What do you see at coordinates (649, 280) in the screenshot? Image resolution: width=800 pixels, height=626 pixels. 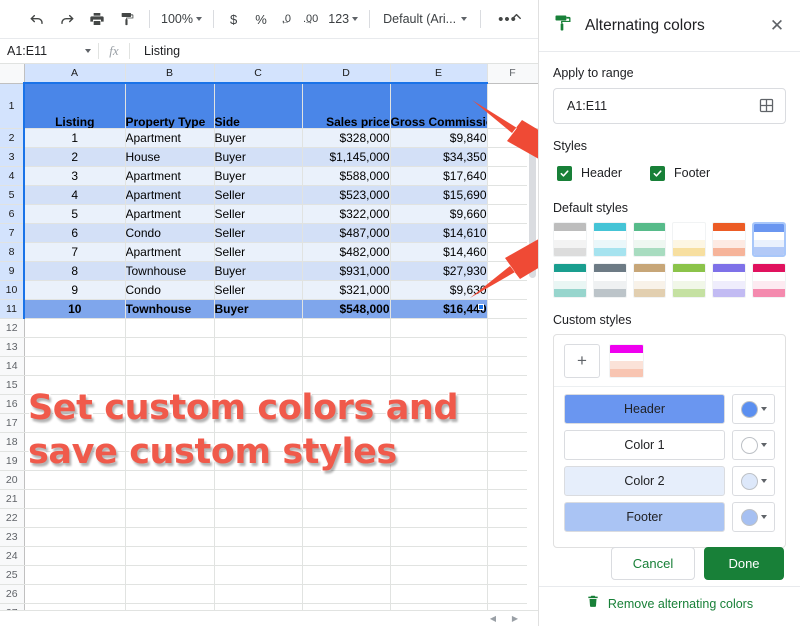 I see `default-style-tan` at bounding box center [649, 280].